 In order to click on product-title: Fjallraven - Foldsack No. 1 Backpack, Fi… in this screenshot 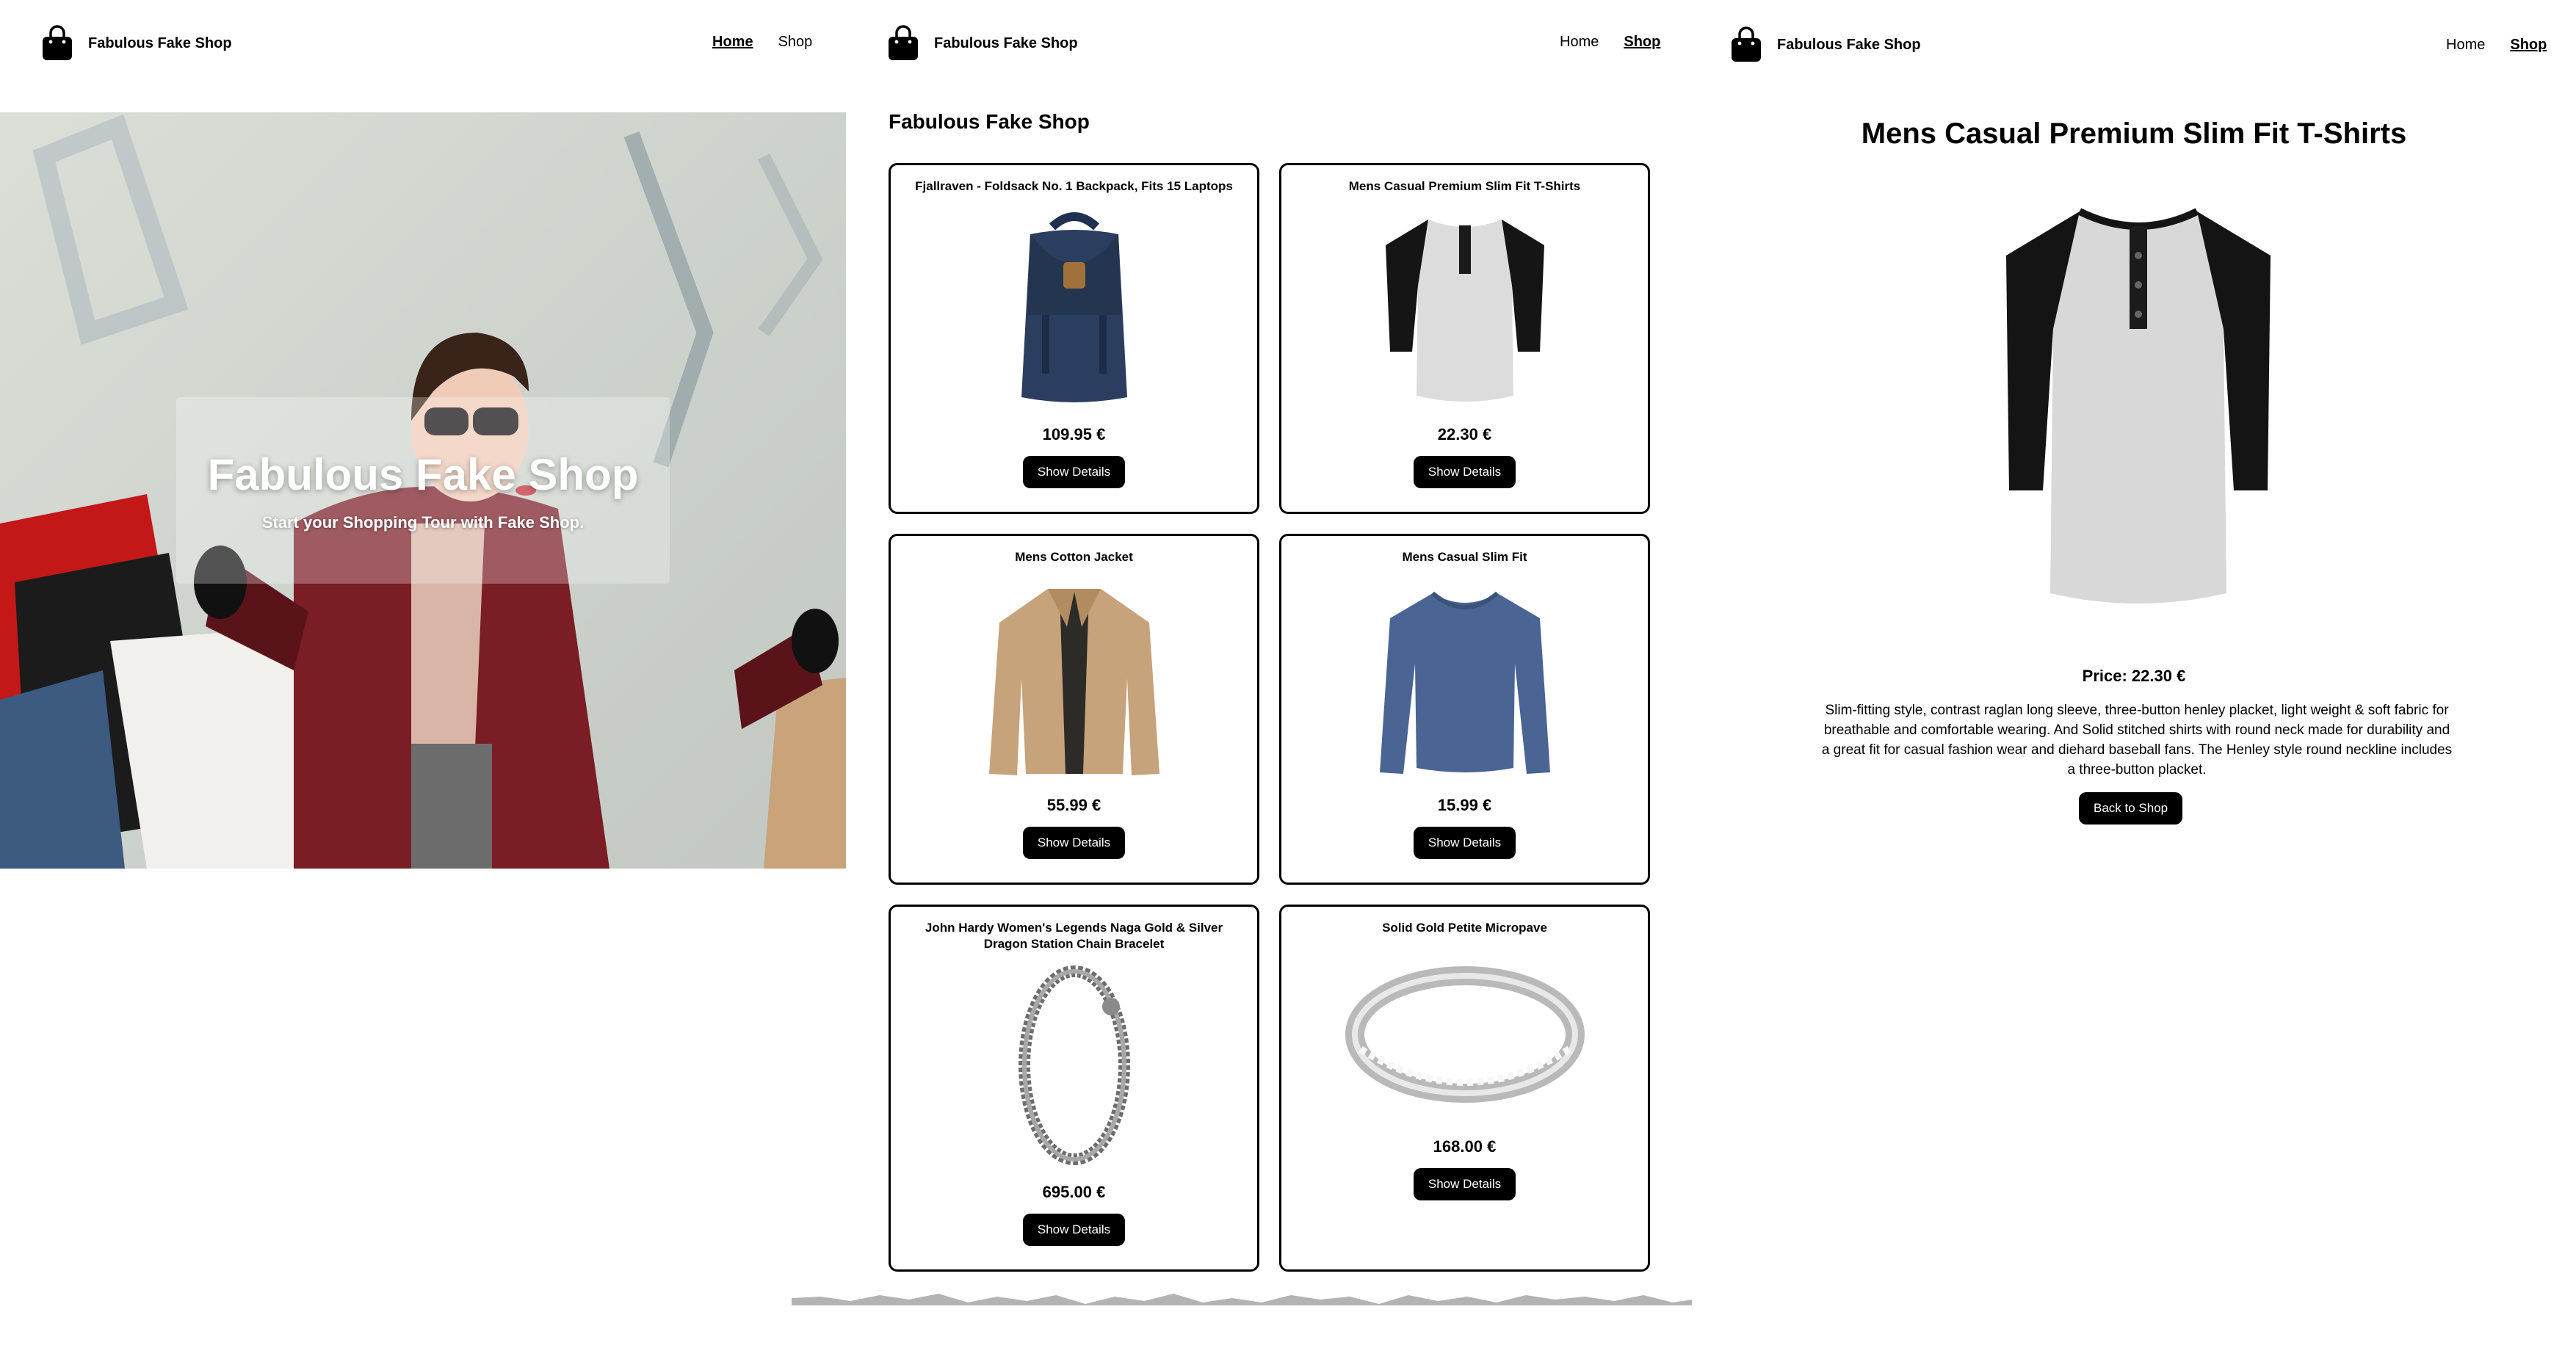, I will do `click(1074, 186)`.